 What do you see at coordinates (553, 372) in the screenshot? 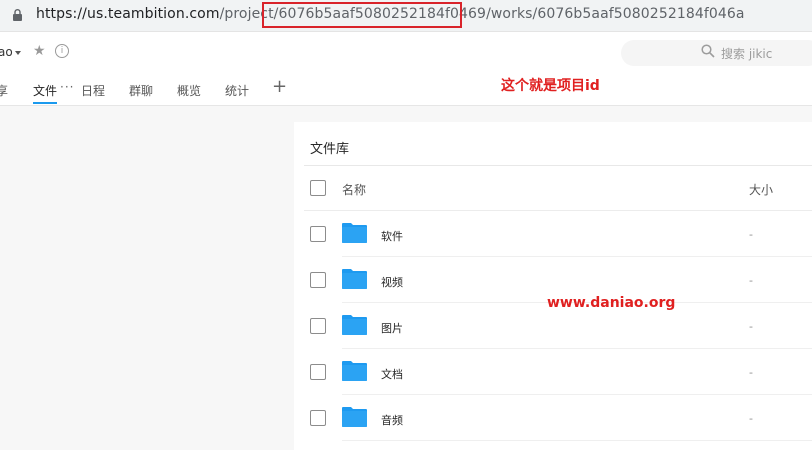
I see `file-row: 文档 -` at bounding box center [553, 372].